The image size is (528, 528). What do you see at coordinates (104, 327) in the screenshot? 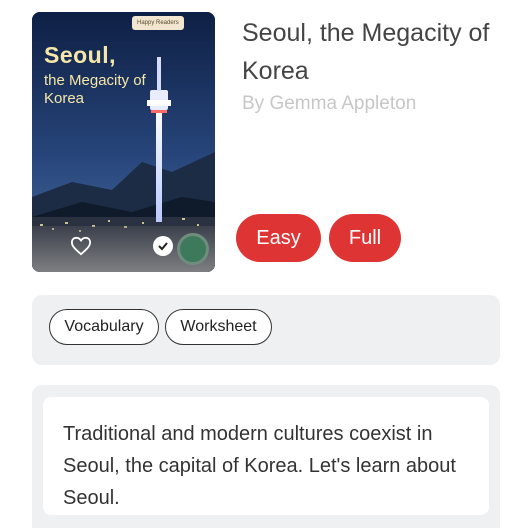
I see `vocabulary-chip: Vocabulary` at bounding box center [104, 327].